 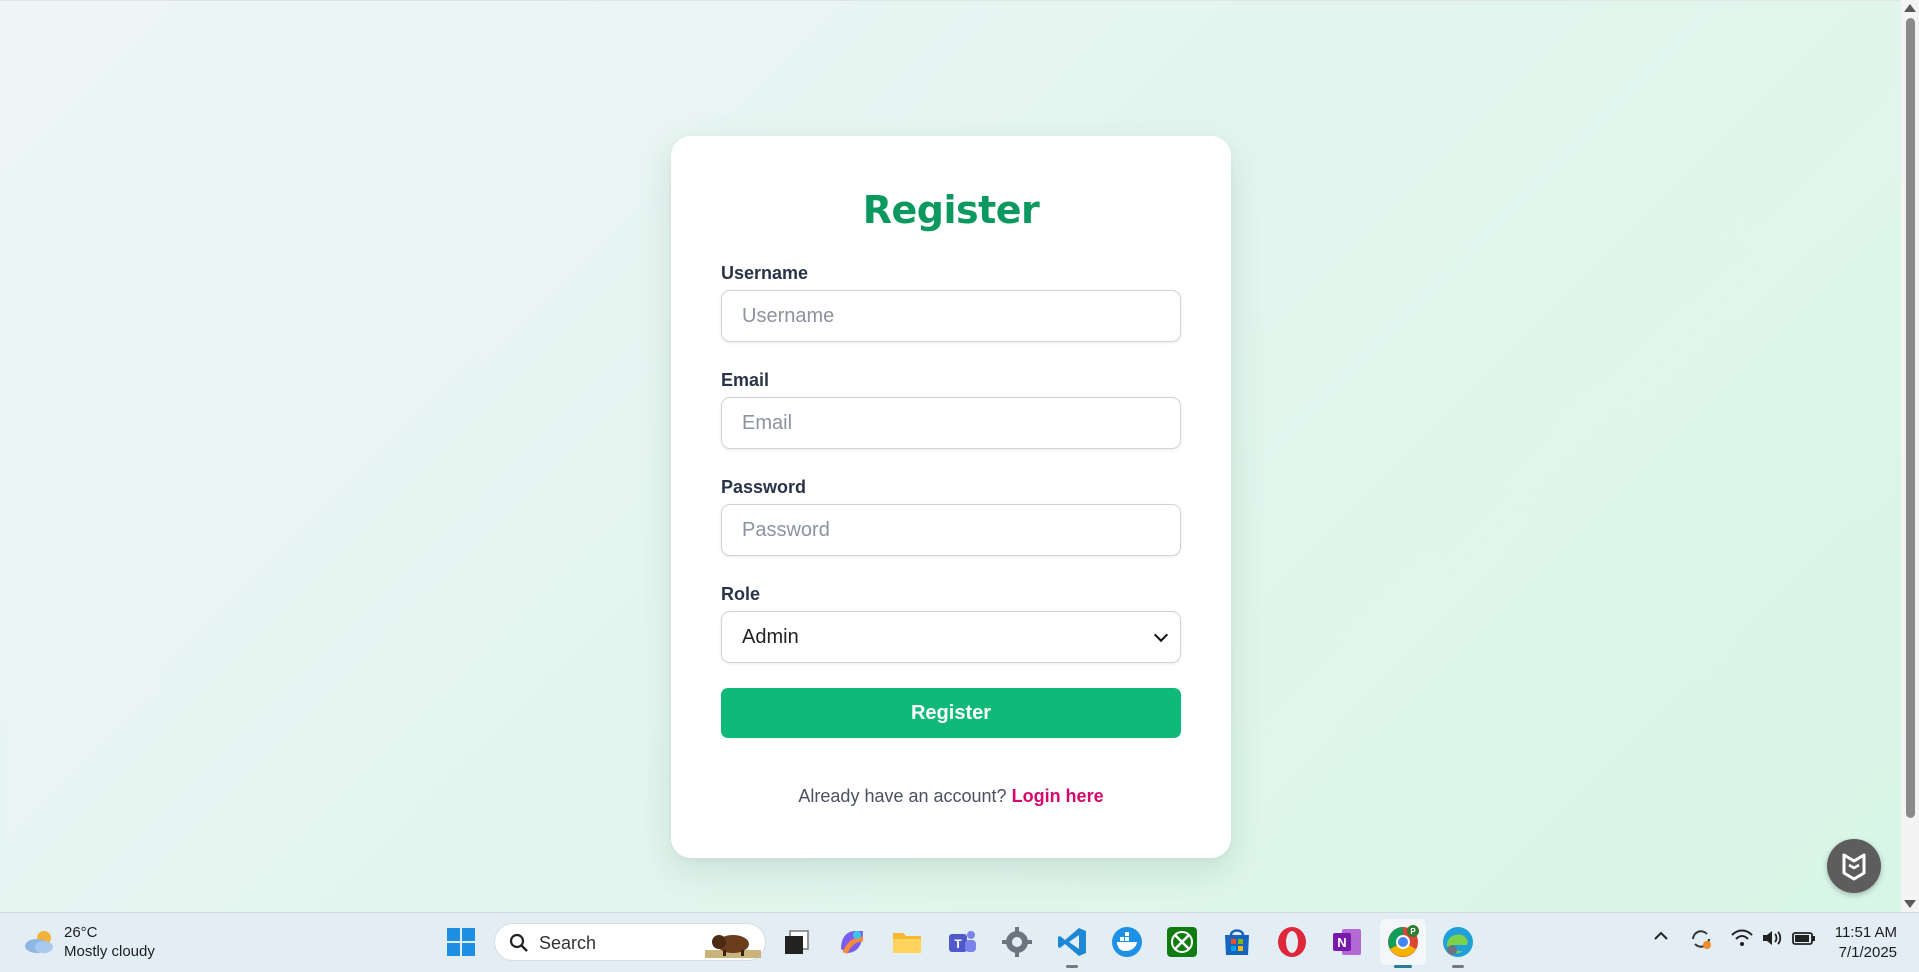 What do you see at coordinates (1403, 942) in the screenshot?
I see `chrome-icon: P` at bounding box center [1403, 942].